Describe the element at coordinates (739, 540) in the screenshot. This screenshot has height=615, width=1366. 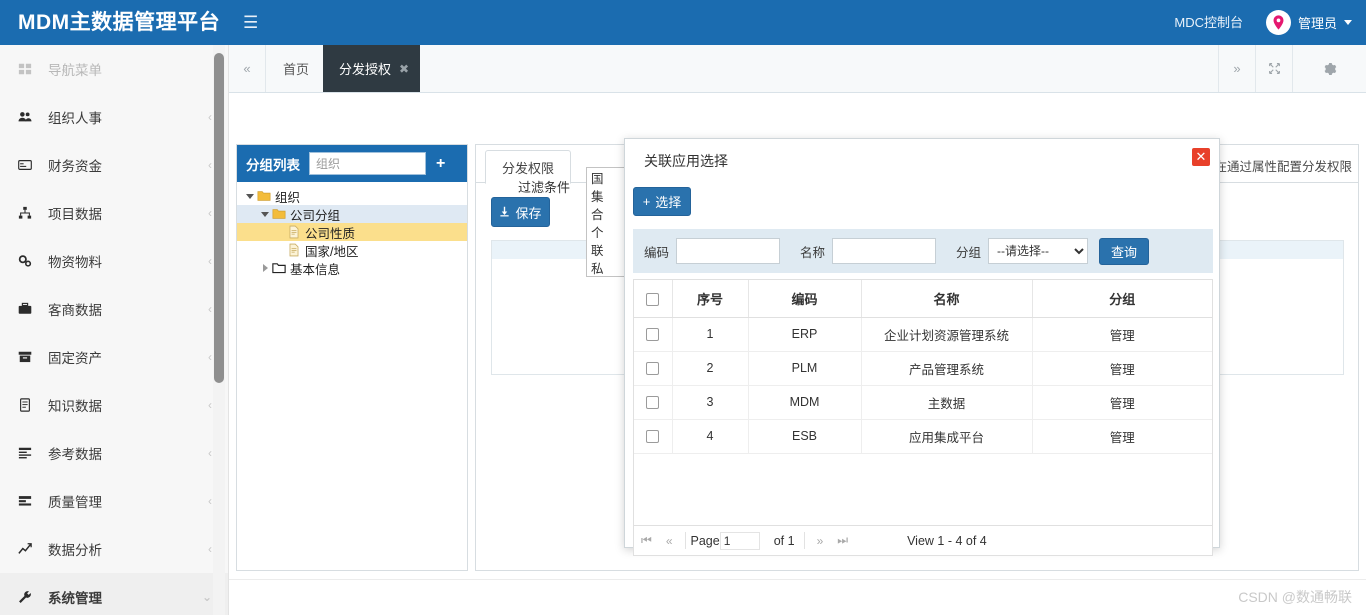
I see `page-number-input` at that location.